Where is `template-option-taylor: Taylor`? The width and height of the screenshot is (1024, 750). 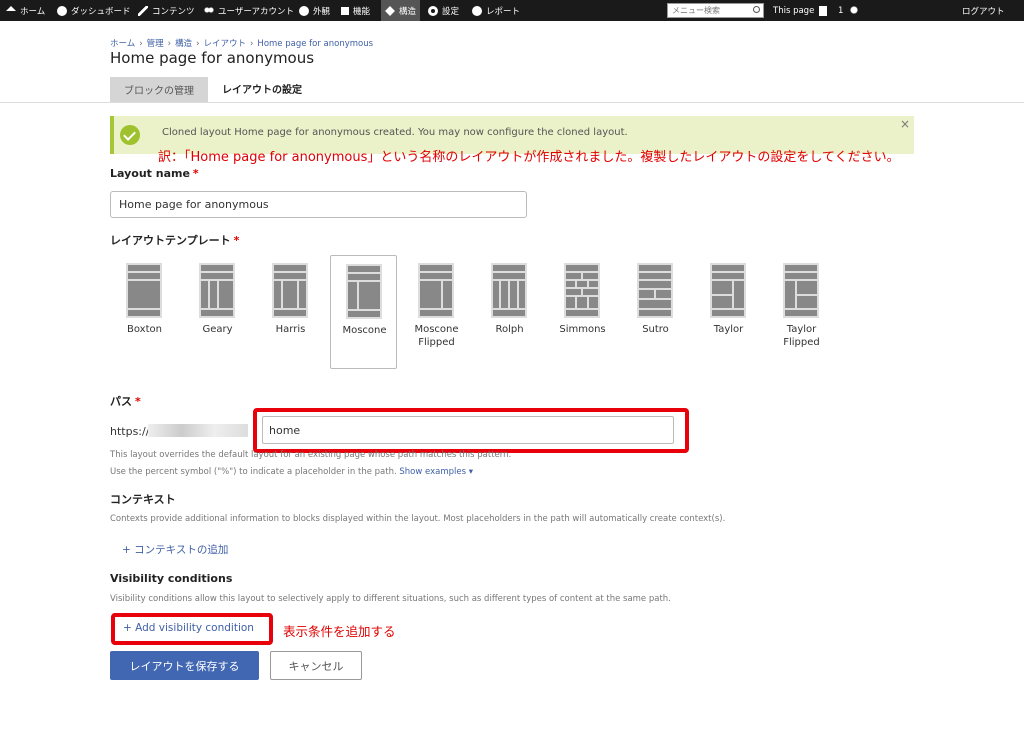 template-option-taylor: Taylor is located at coordinates (728, 312).